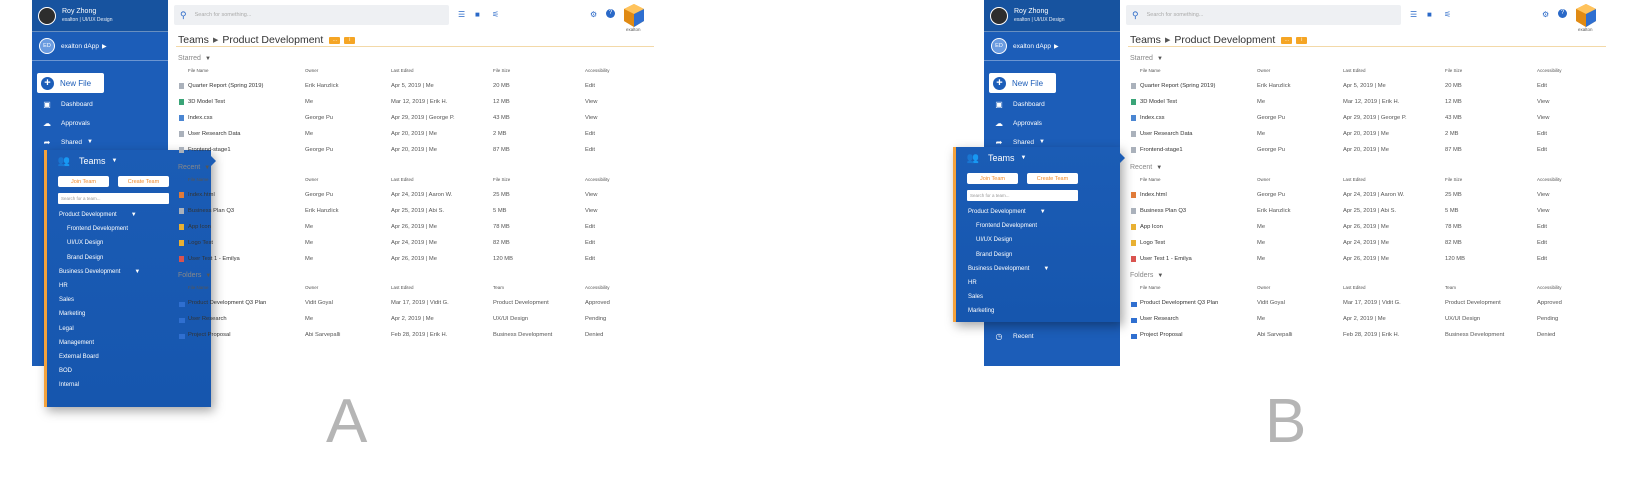 The width and height of the screenshot is (1635, 484). I want to click on gear-icon: ⚙, so click(1545, 14).